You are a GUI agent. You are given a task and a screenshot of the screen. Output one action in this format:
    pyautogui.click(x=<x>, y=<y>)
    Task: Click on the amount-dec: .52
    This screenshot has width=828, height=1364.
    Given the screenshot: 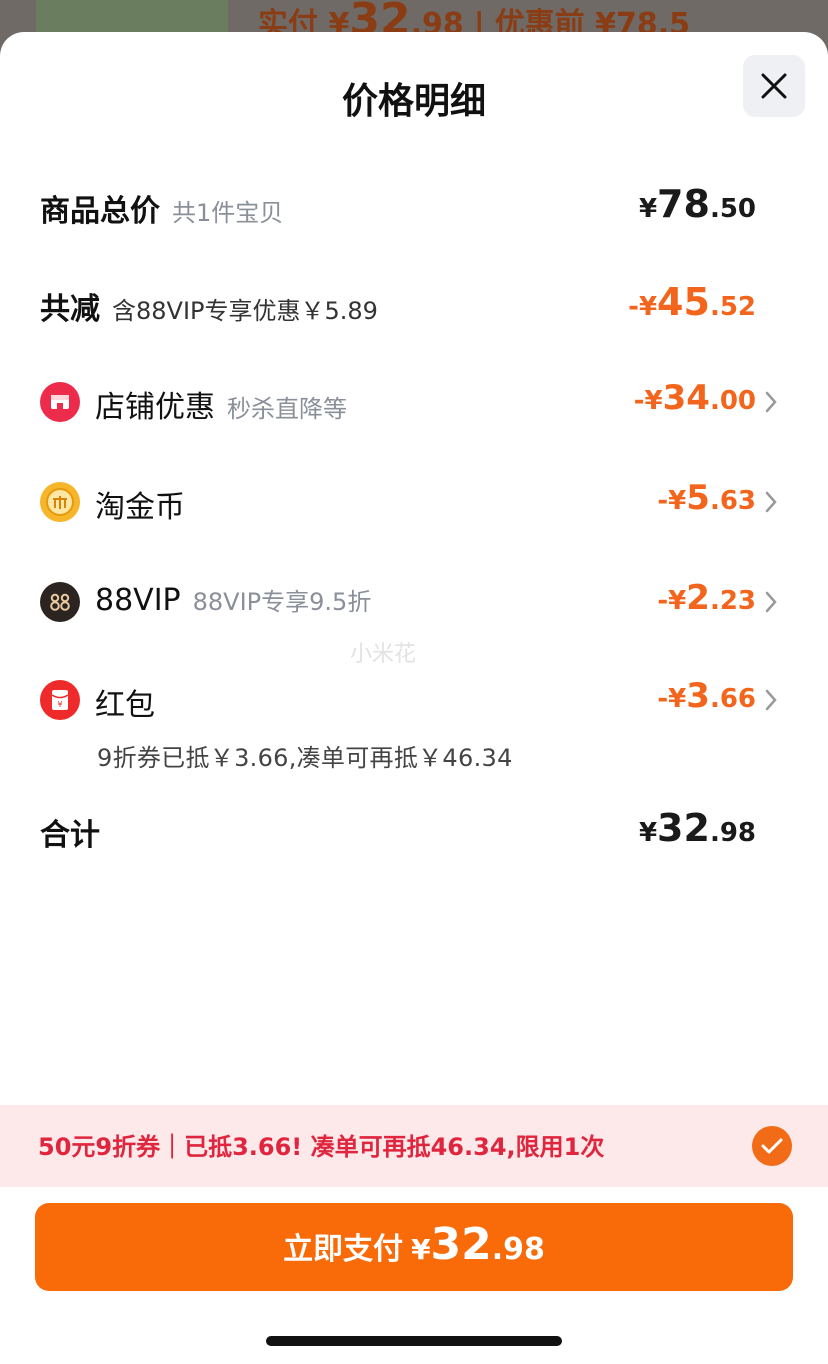 What is the action you would take?
    pyautogui.click(x=732, y=307)
    